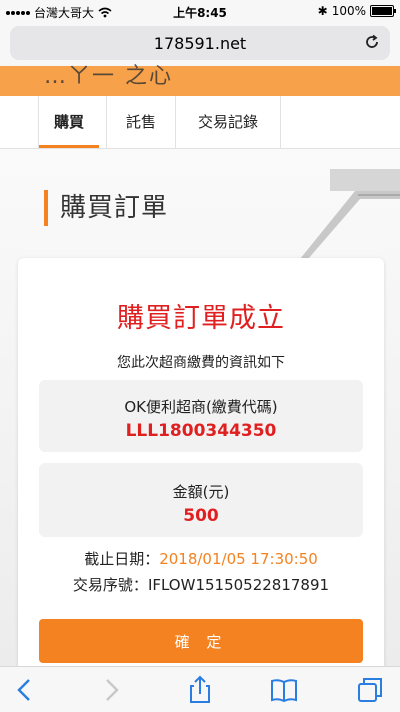  I want to click on deadline-value: 2018/01/05 17:30:50, so click(238, 559).